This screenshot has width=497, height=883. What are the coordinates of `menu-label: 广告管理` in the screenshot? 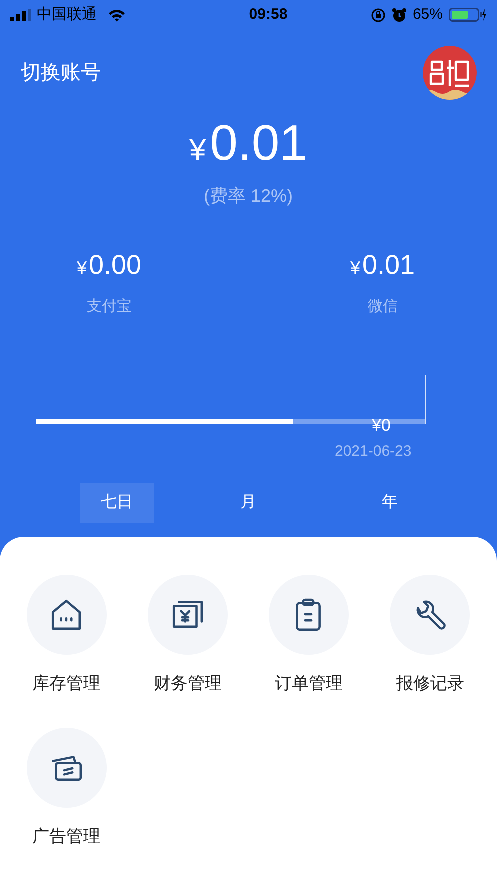 It's located at (66, 837).